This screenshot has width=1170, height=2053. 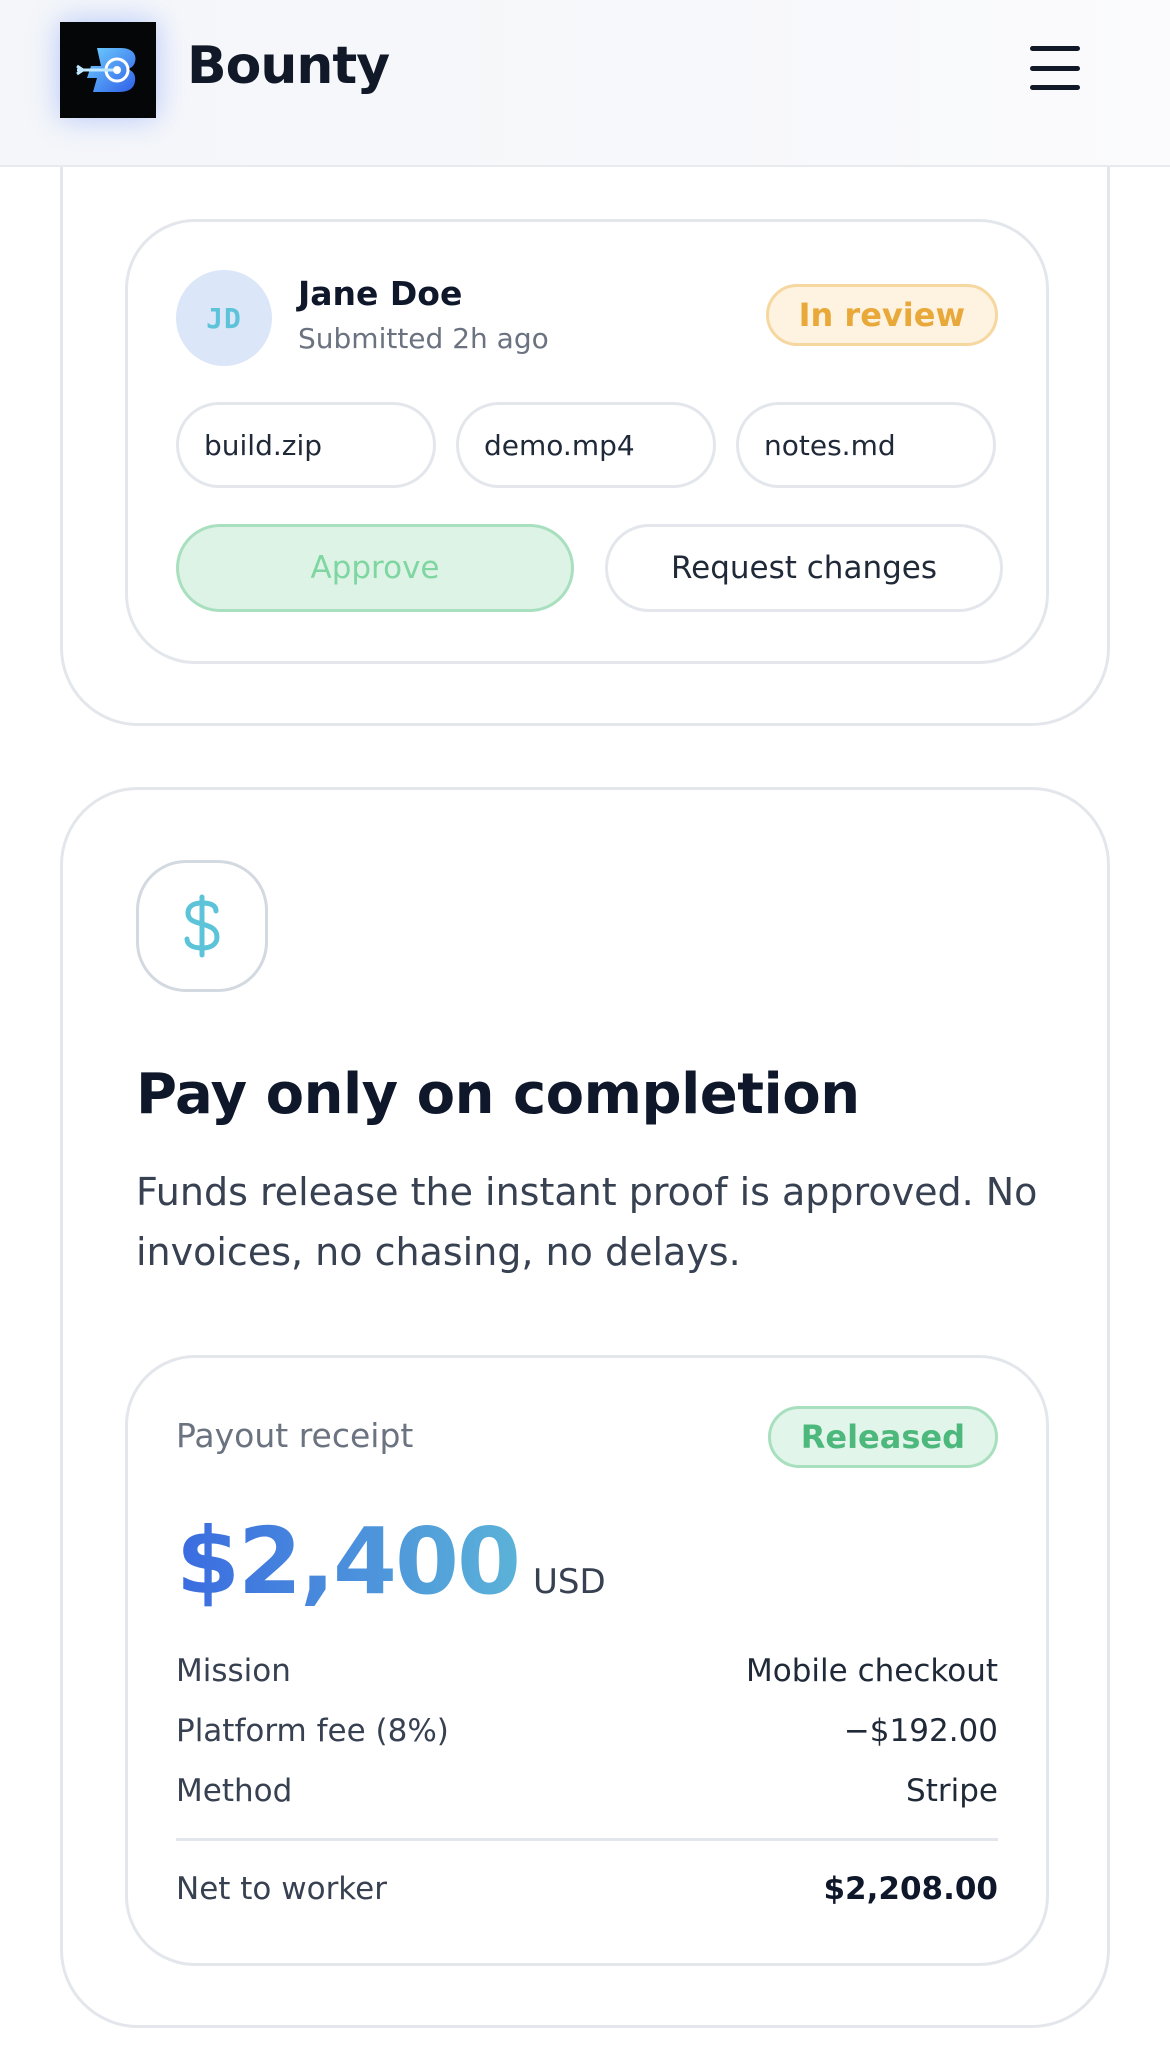 What do you see at coordinates (233, 1671) in the screenshot?
I see `row-label: Mission` at bounding box center [233, 1671].